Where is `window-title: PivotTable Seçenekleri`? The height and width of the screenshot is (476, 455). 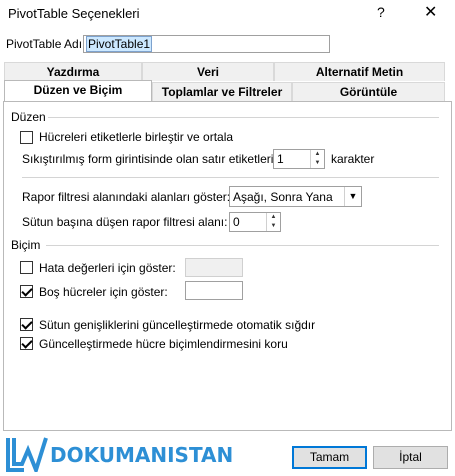
window-title: PivotTable Seçenekleri is located at coordinates (74, 13).